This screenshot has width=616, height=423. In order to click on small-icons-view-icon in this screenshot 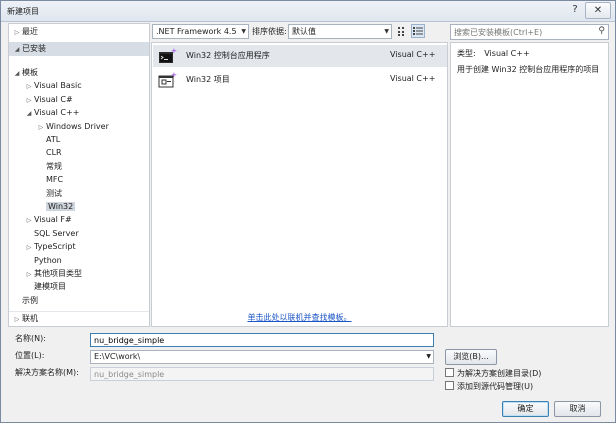, I will do `click(401, 31)`.